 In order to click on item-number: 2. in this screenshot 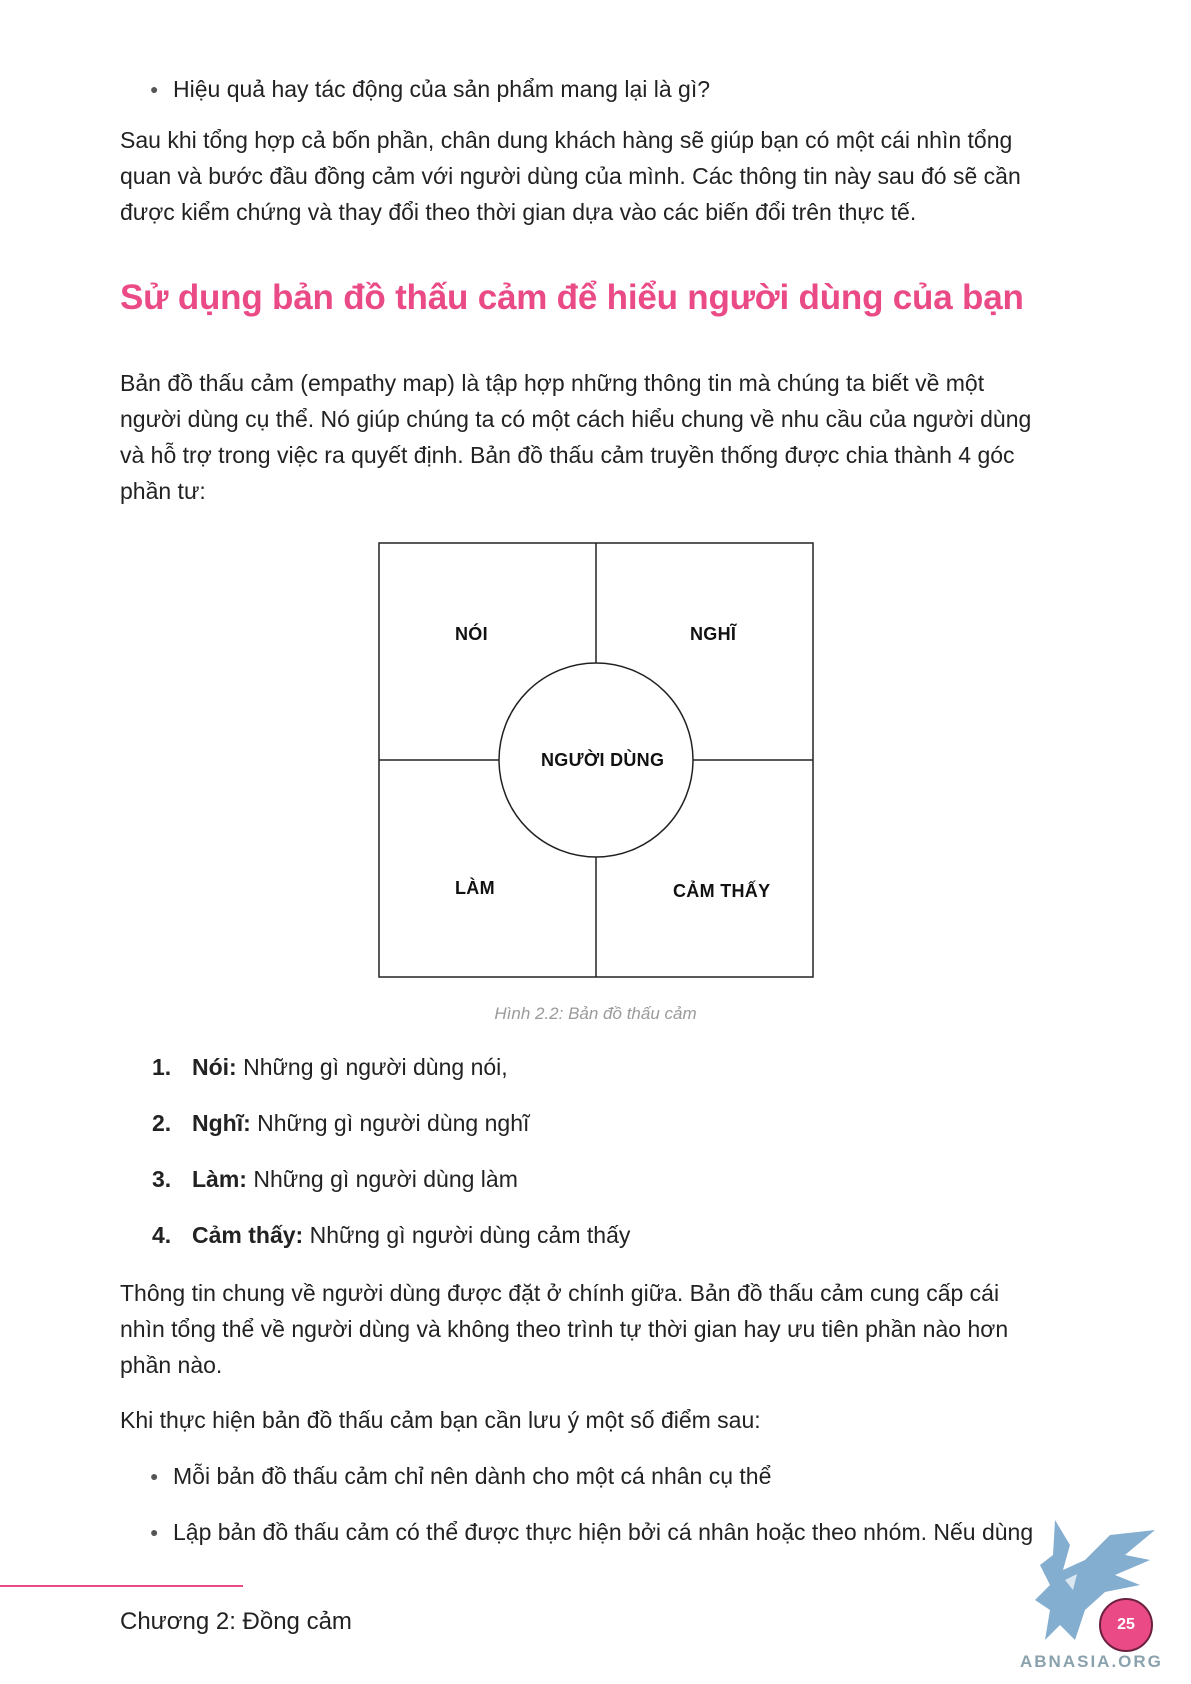, I will do `click(162, 1123)`.